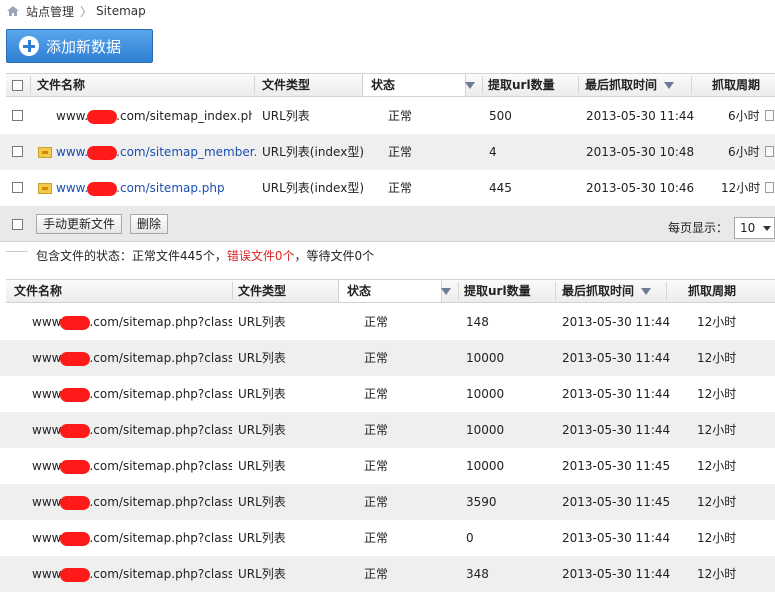 This screenshot has width=775, height=592. What do you see at coordinates (698, 228) in the screenshot?
I see `per-page-label: 每页显示：` at bounding box center [698, 228].